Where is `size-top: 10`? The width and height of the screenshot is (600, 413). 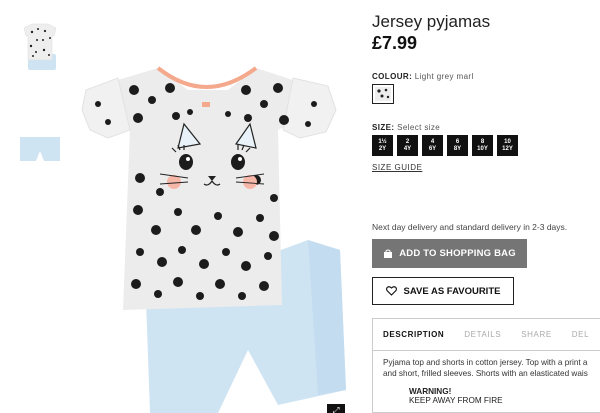
size-top: 10 is located at coordinates (507, 141).